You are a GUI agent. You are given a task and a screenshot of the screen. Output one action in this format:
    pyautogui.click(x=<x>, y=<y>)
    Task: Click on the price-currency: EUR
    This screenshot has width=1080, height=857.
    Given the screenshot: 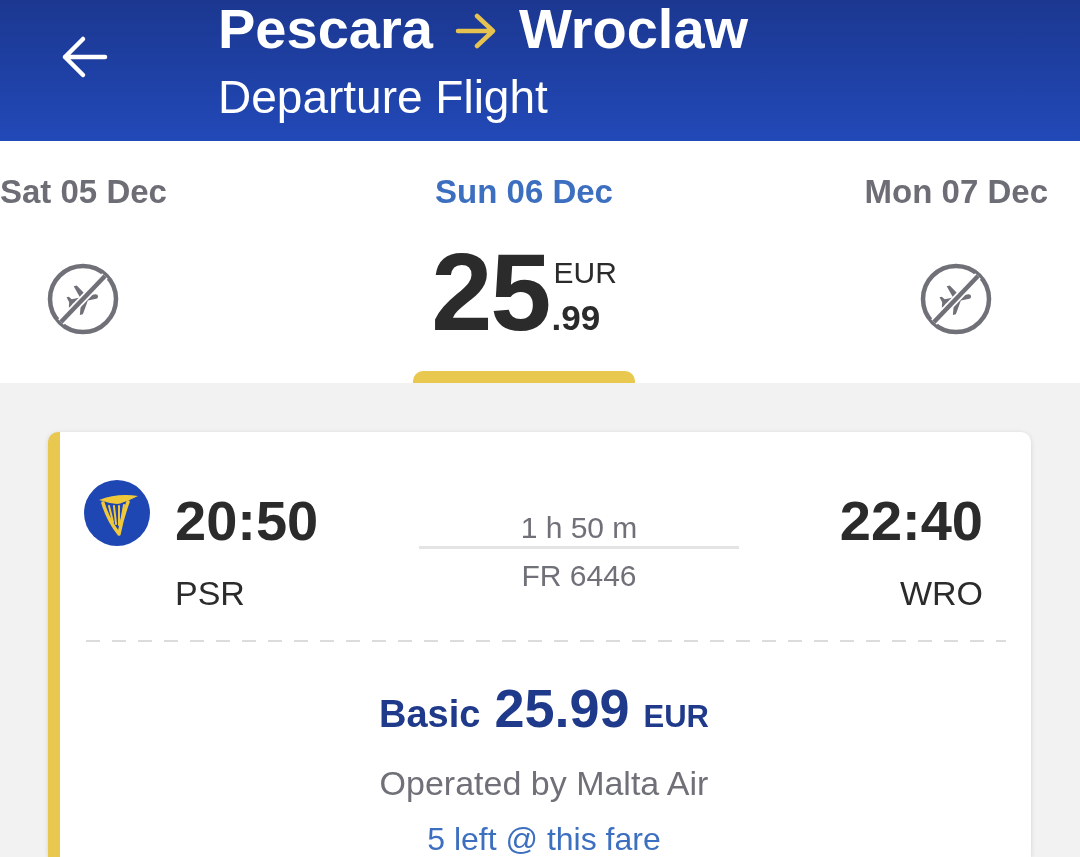 What is the action you would take?
    pyautogui.click(x=585, y=273)
    